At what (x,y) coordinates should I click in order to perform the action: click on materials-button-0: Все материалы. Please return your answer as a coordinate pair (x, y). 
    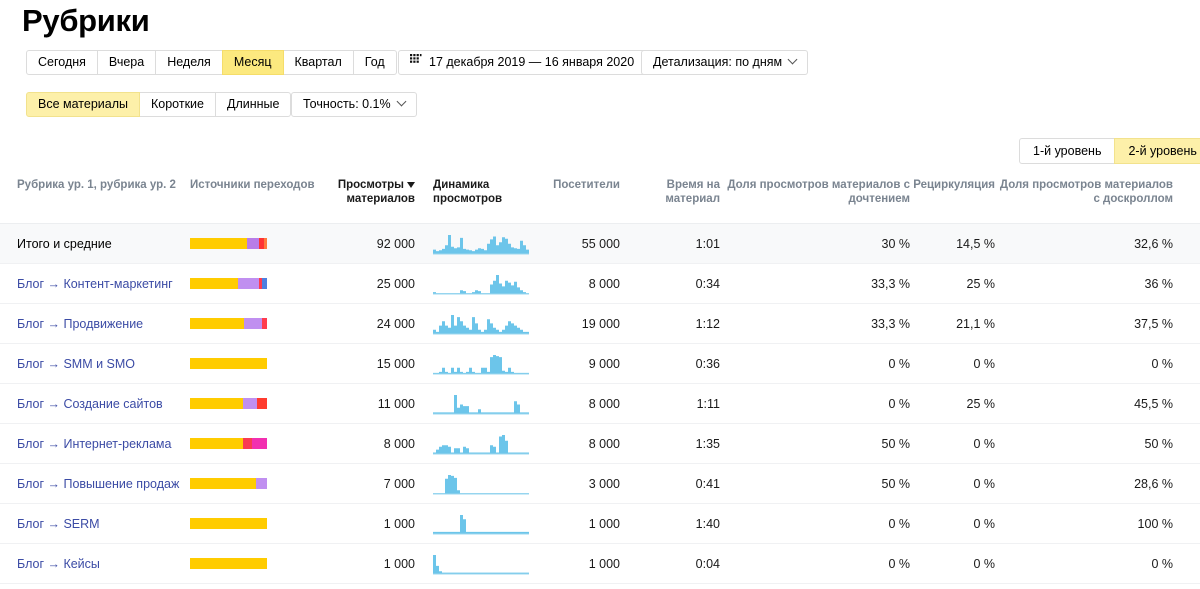
    Looking at the image, I should click on (83, 104).